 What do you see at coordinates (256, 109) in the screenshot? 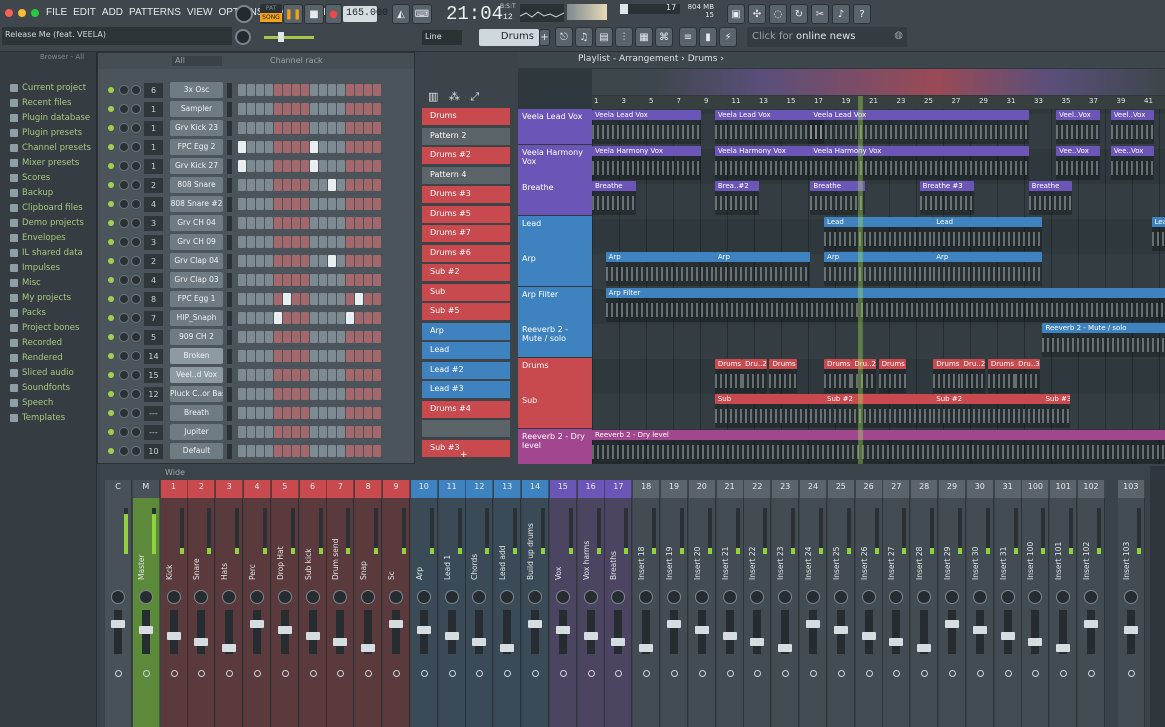
I see `channel-row: 1 Sampler` at bounding box center [256, 109].